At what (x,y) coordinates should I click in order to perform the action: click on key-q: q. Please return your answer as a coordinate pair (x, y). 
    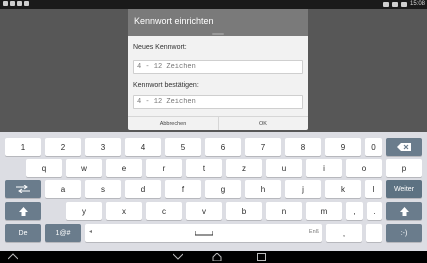
    Looking at the image, I should click on (44, 168).